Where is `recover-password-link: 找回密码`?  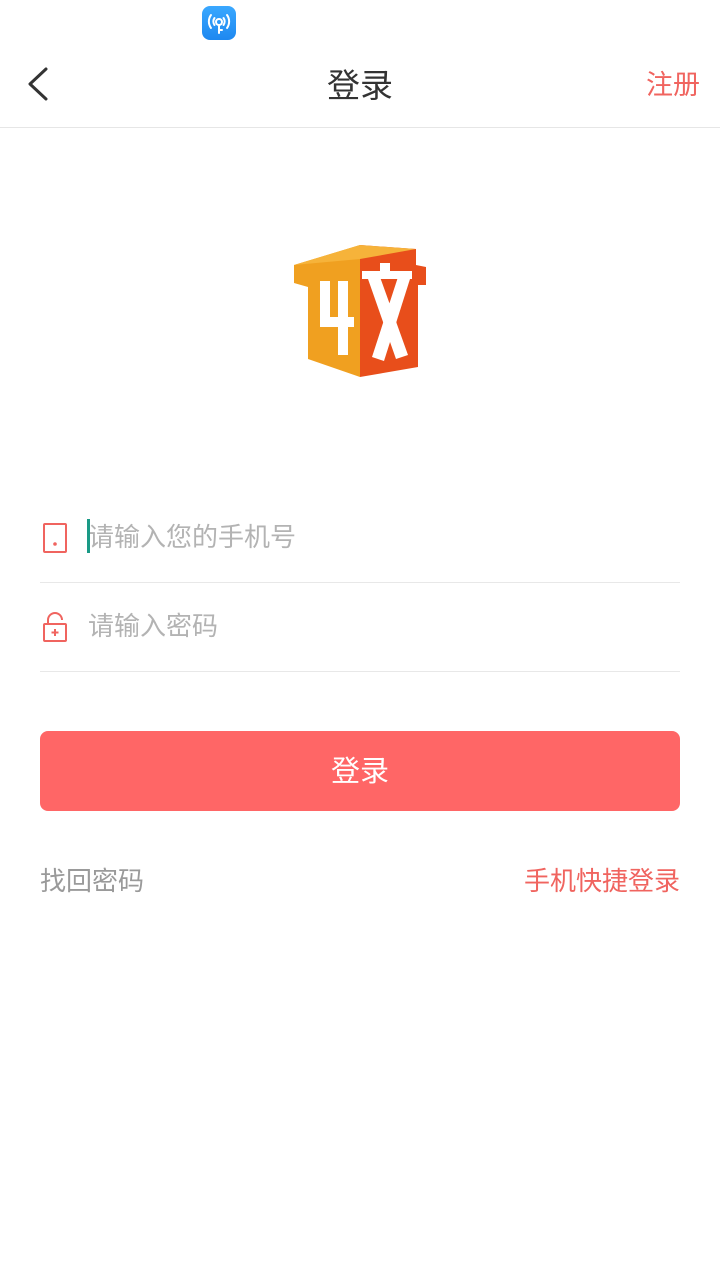 recover-password-link: 找回密码 is located at coordinates (92, 882).